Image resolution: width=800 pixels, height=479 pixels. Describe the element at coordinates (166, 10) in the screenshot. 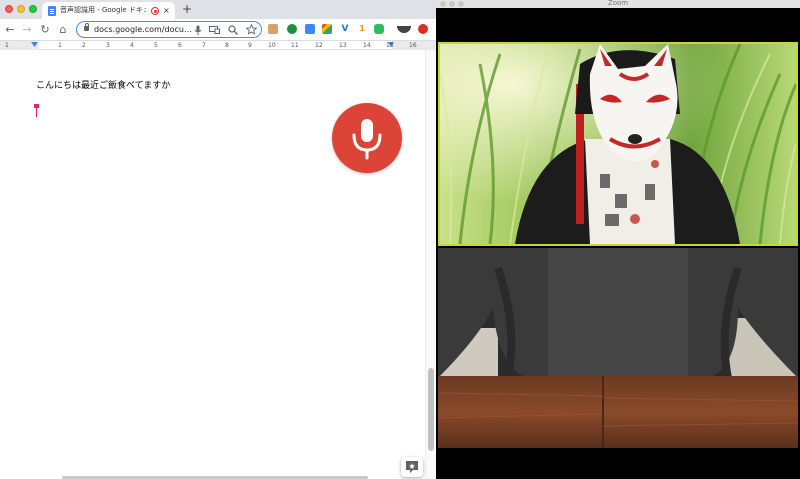

I see `tab-close-button: ×` at that location.